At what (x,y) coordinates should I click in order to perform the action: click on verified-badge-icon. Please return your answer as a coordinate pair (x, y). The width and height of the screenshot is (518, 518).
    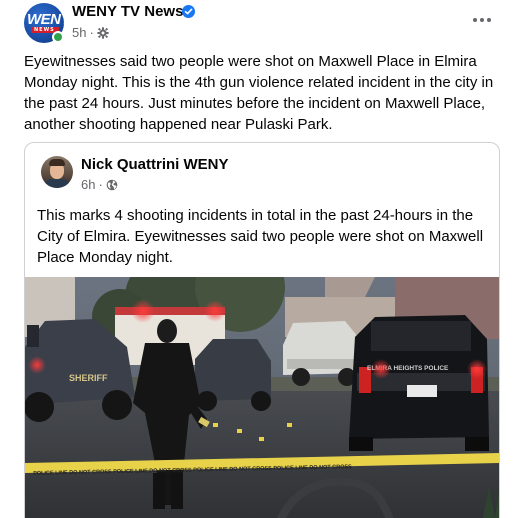
    Looking at the image, I should click on (188, 11).